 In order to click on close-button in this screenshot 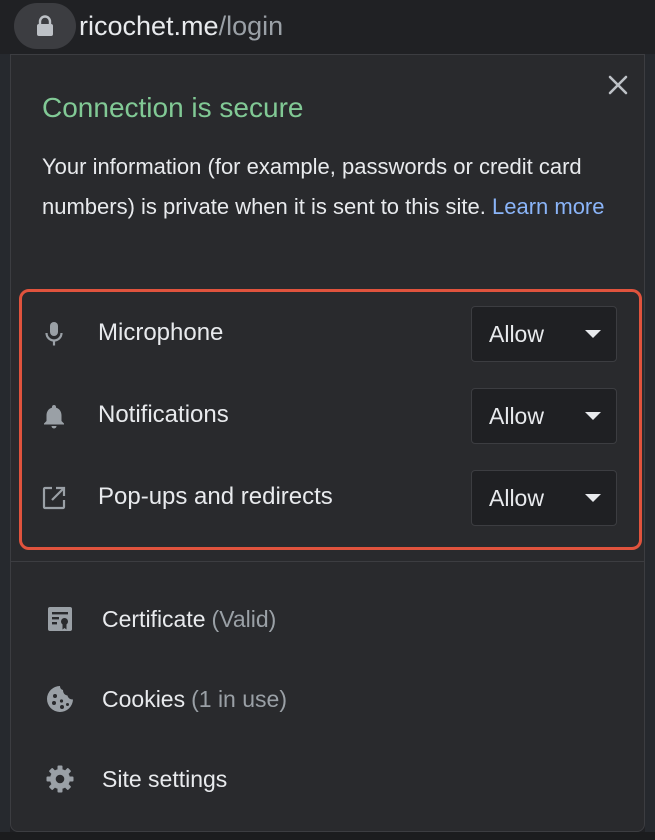, I will do `click(618, 85)`.